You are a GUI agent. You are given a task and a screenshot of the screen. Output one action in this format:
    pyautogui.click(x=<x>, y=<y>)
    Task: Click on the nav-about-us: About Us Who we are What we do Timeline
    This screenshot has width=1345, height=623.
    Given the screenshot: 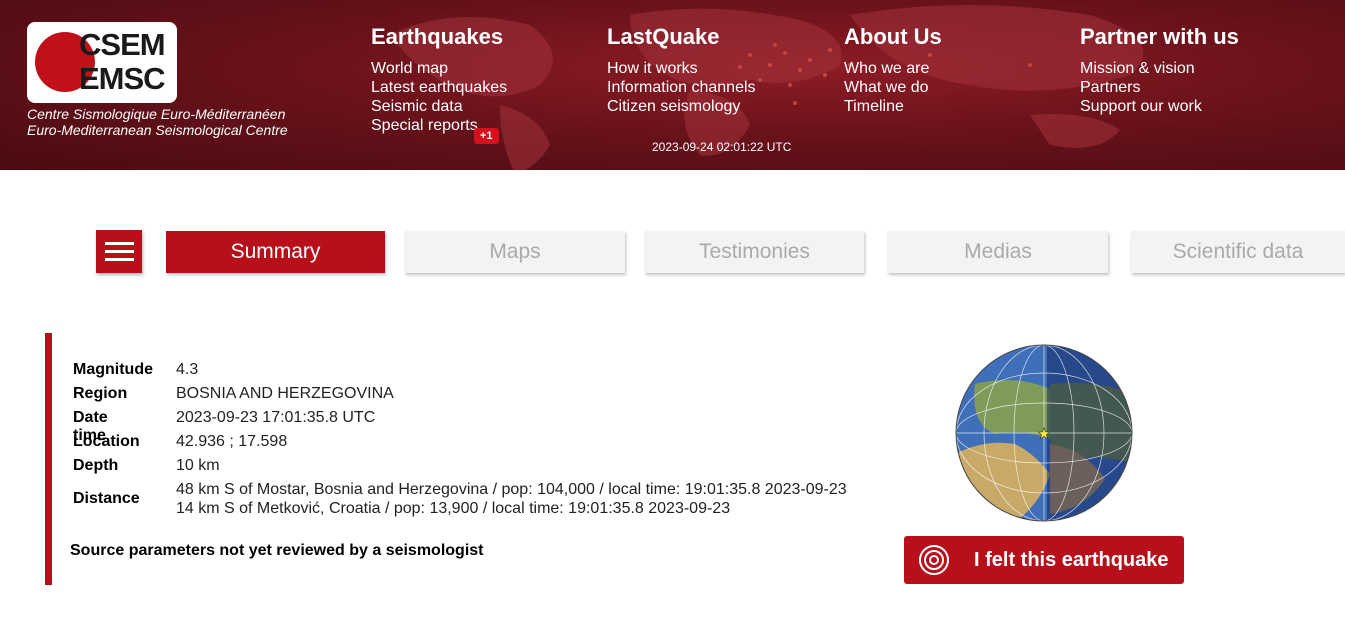 What is the action you would take?
    pyautogui.click(x=893, y=70)
    